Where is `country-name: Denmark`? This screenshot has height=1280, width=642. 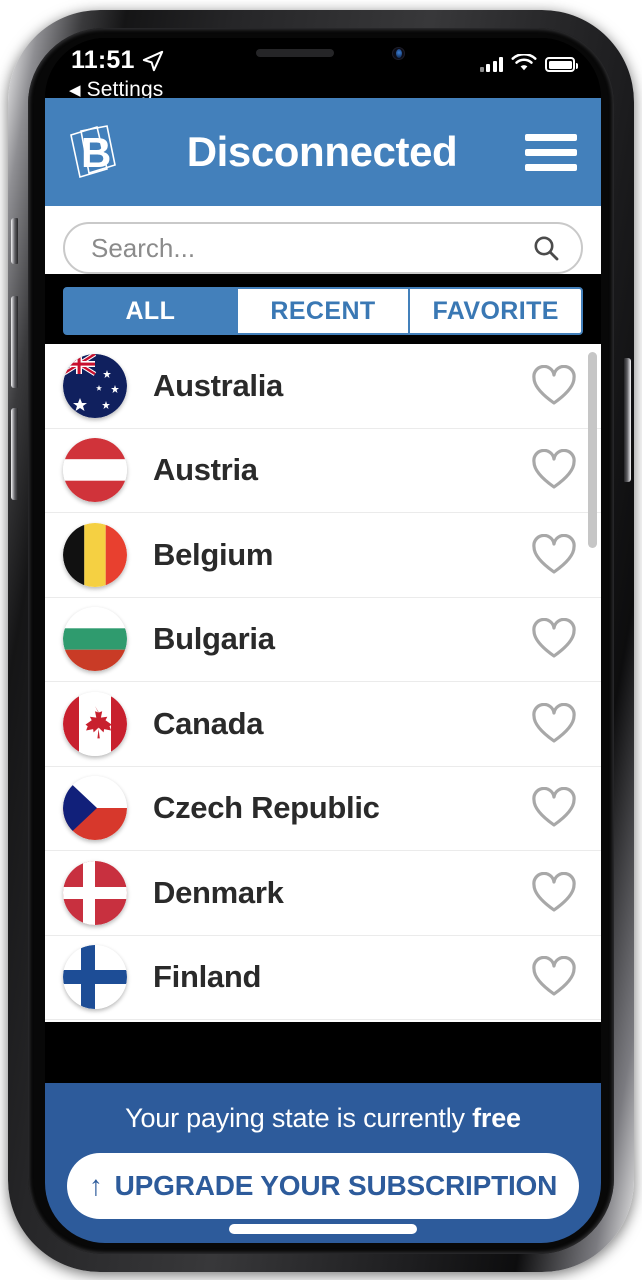 country-name: Denmark is located at coordinates (218, 892).